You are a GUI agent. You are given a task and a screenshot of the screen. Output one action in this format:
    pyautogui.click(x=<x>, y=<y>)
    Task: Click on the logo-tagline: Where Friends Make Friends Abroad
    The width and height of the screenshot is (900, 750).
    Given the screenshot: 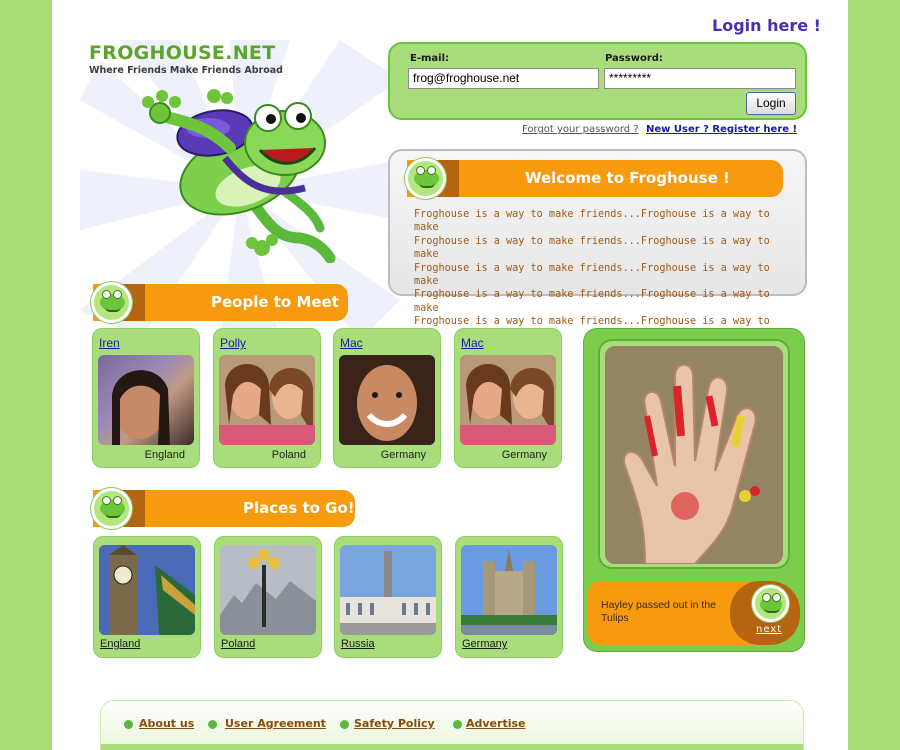 What is the action you would take?
    pyautogui.click(x=186, y=70)
    